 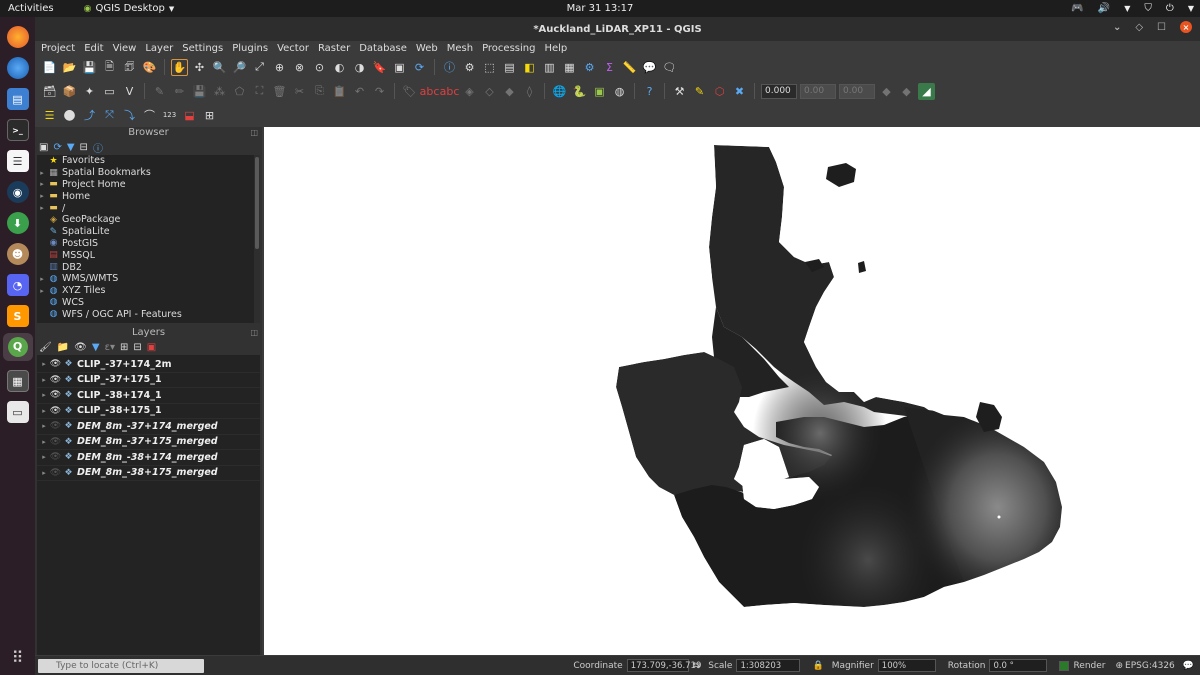 I want to click on messages-icon: 💬, so click(x=1188, y=666).